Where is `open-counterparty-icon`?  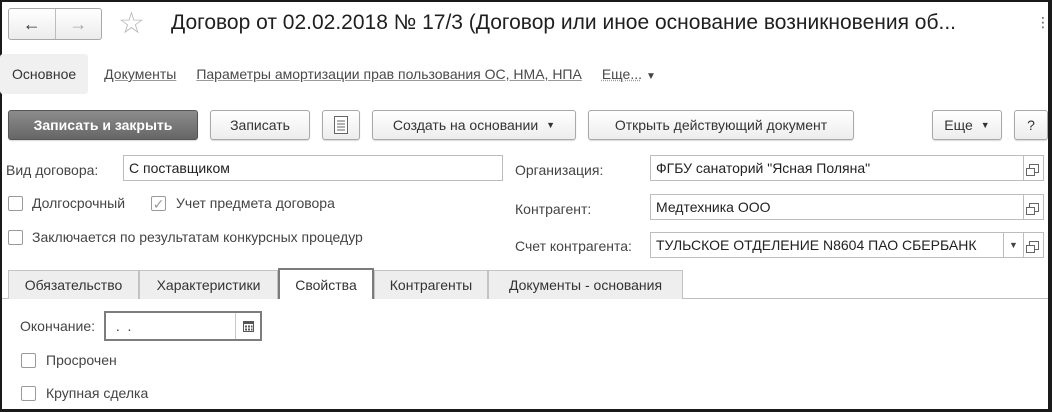 open-counterparty-icon is located at coordinates (1034, 207).